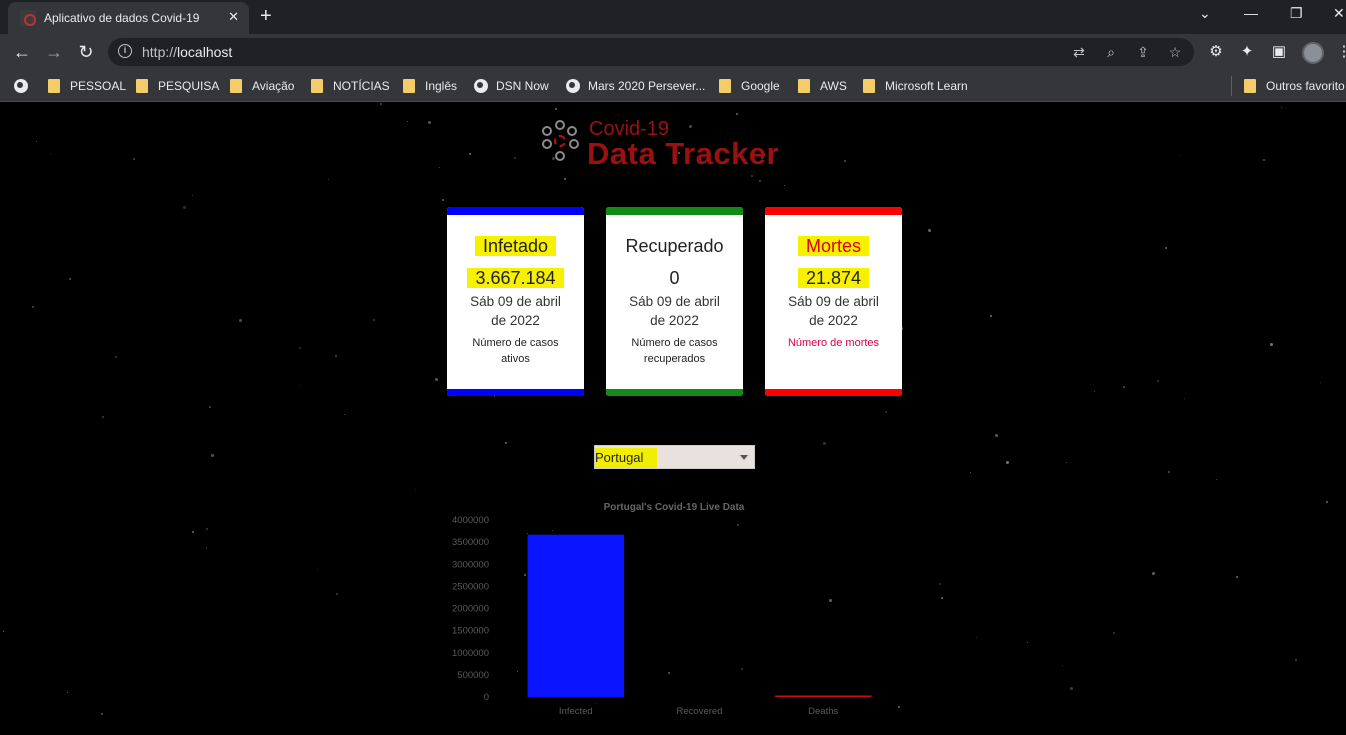  I want to click on bookmark-outros-favoritos: Outros favorito, so click(1294, 86).